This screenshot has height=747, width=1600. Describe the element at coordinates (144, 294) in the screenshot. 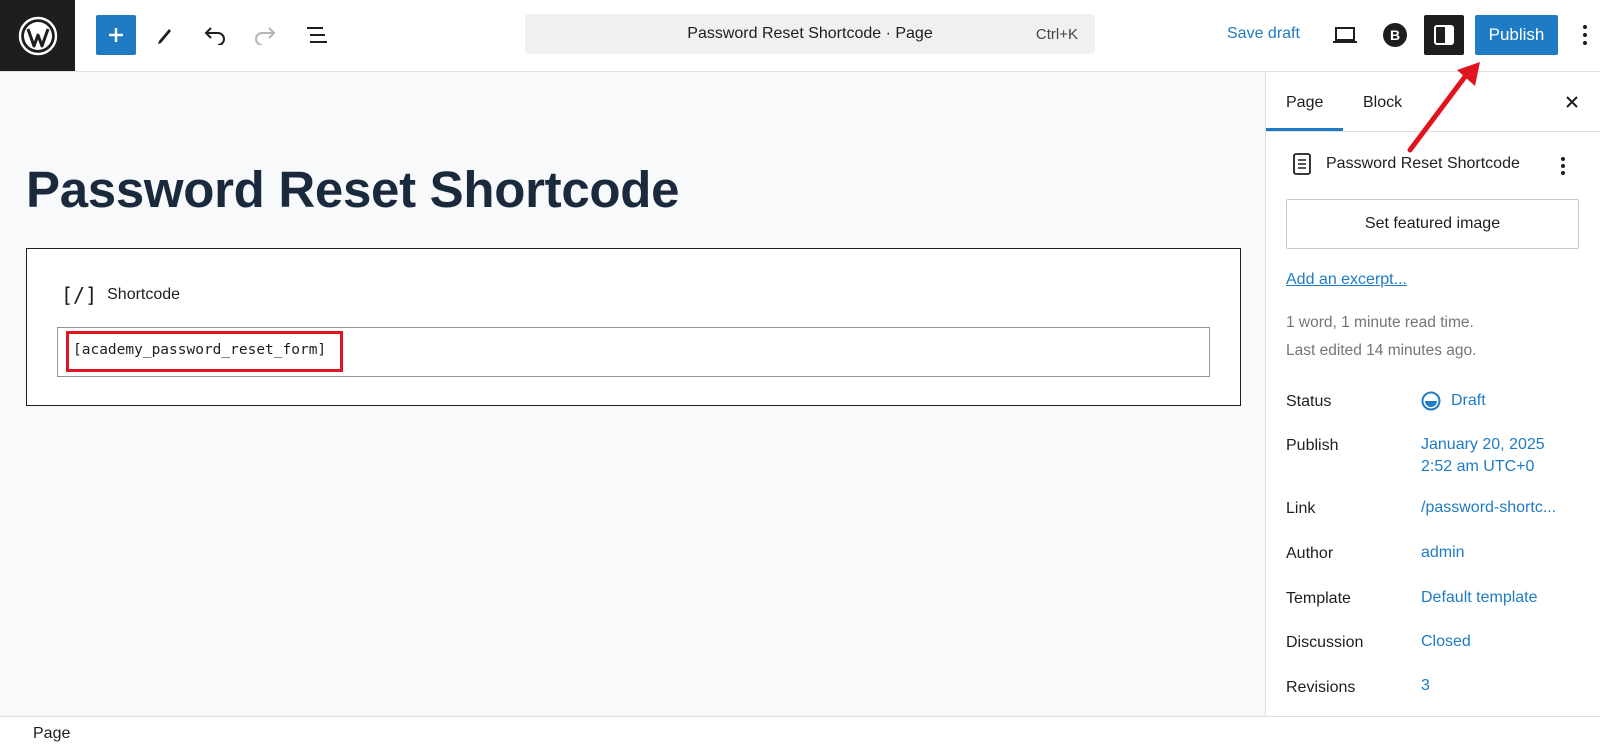

I see `shortcode-block-title: Shortcode` at that location.